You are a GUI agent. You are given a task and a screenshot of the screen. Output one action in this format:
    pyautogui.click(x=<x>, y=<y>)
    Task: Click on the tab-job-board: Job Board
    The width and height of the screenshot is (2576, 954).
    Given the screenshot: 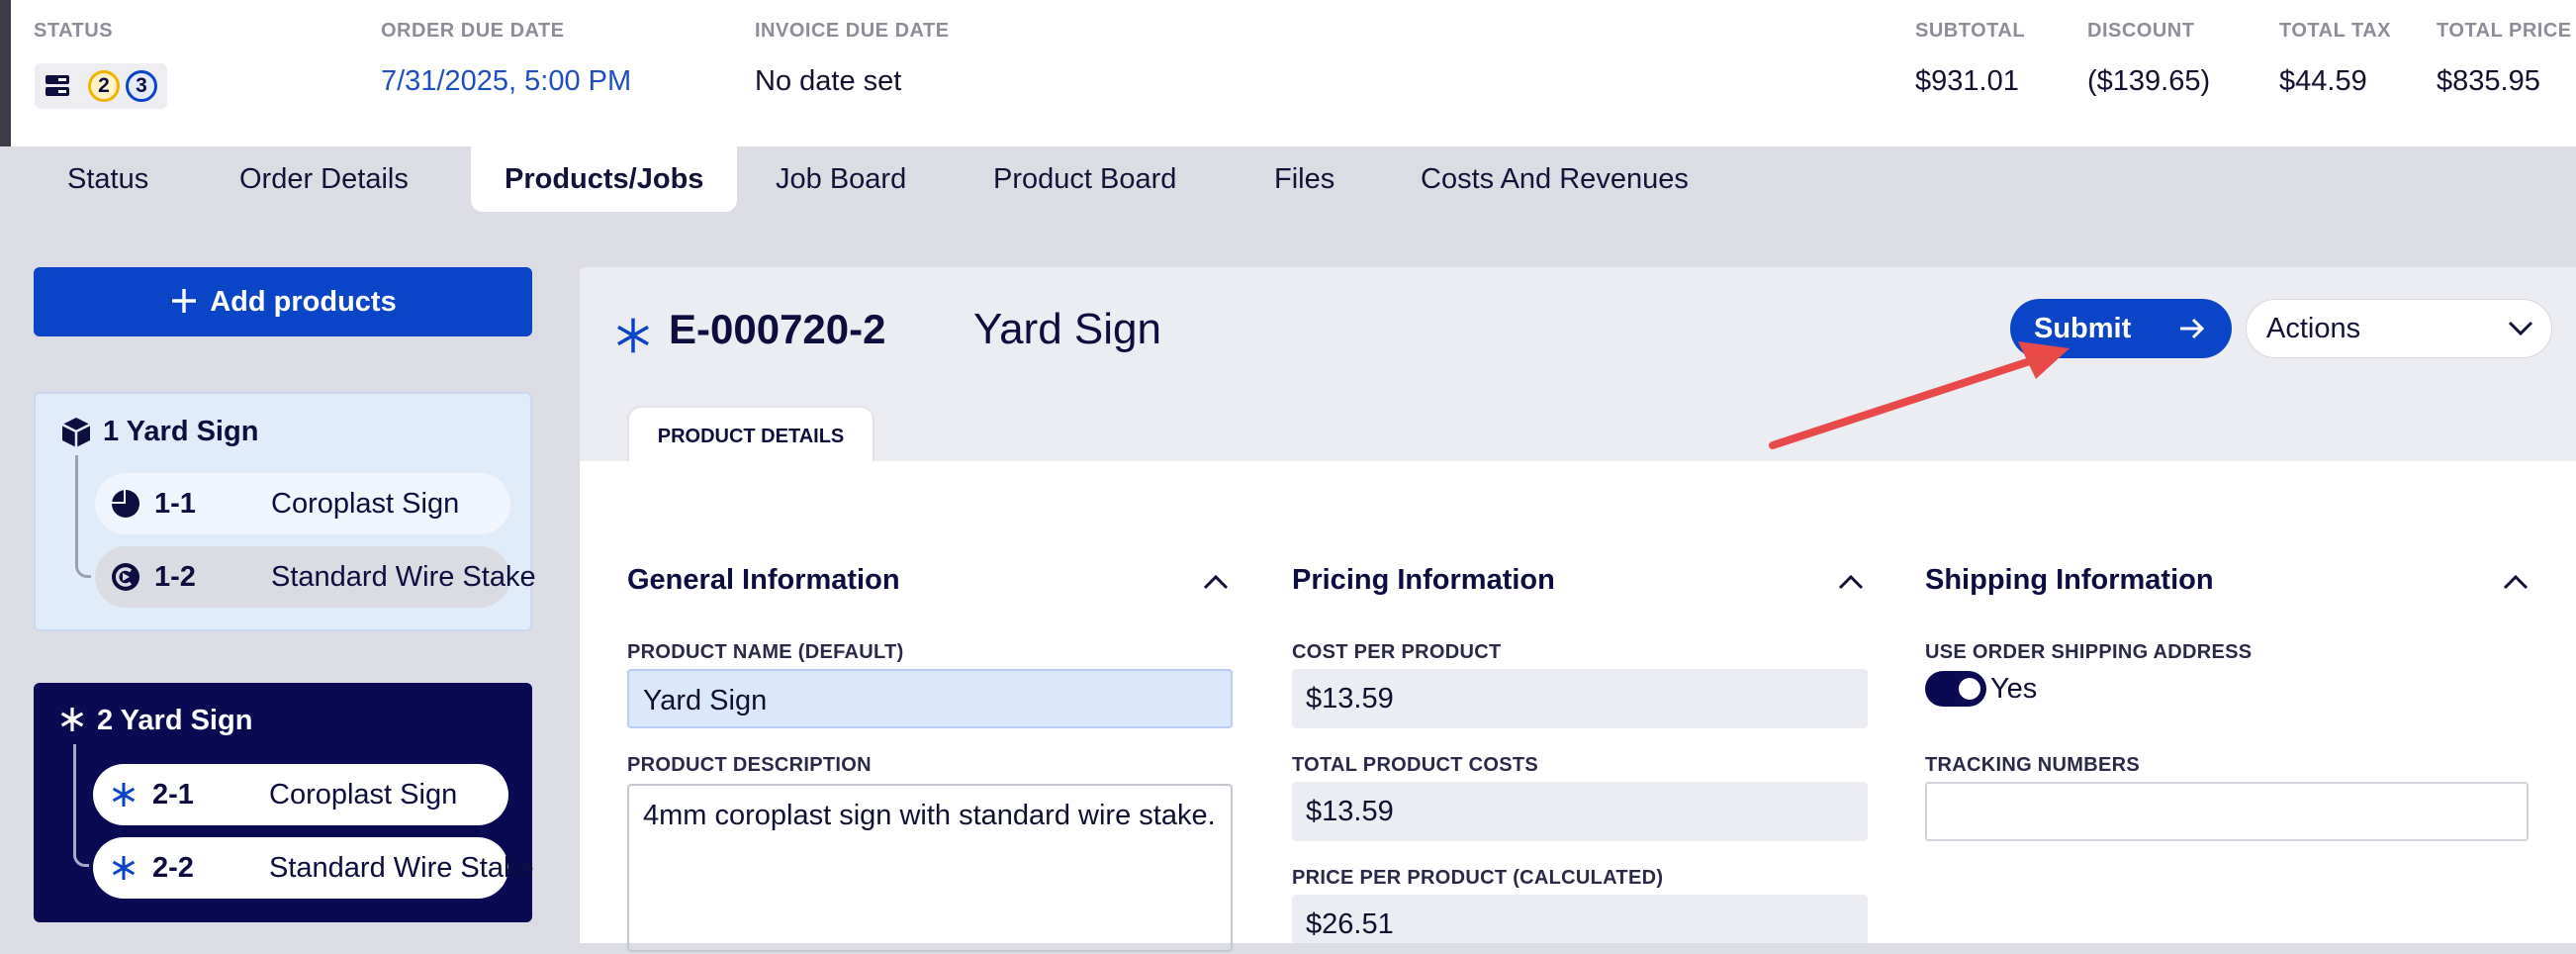 What is the action you would take?
    pyautogui.click(x=841, y=179)
    